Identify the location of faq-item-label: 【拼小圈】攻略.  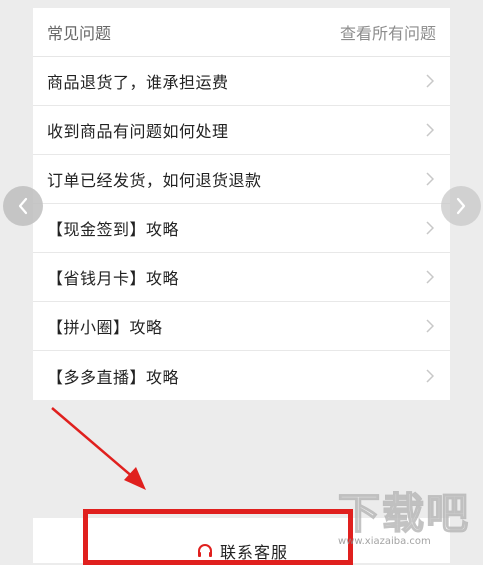
(105, 327).